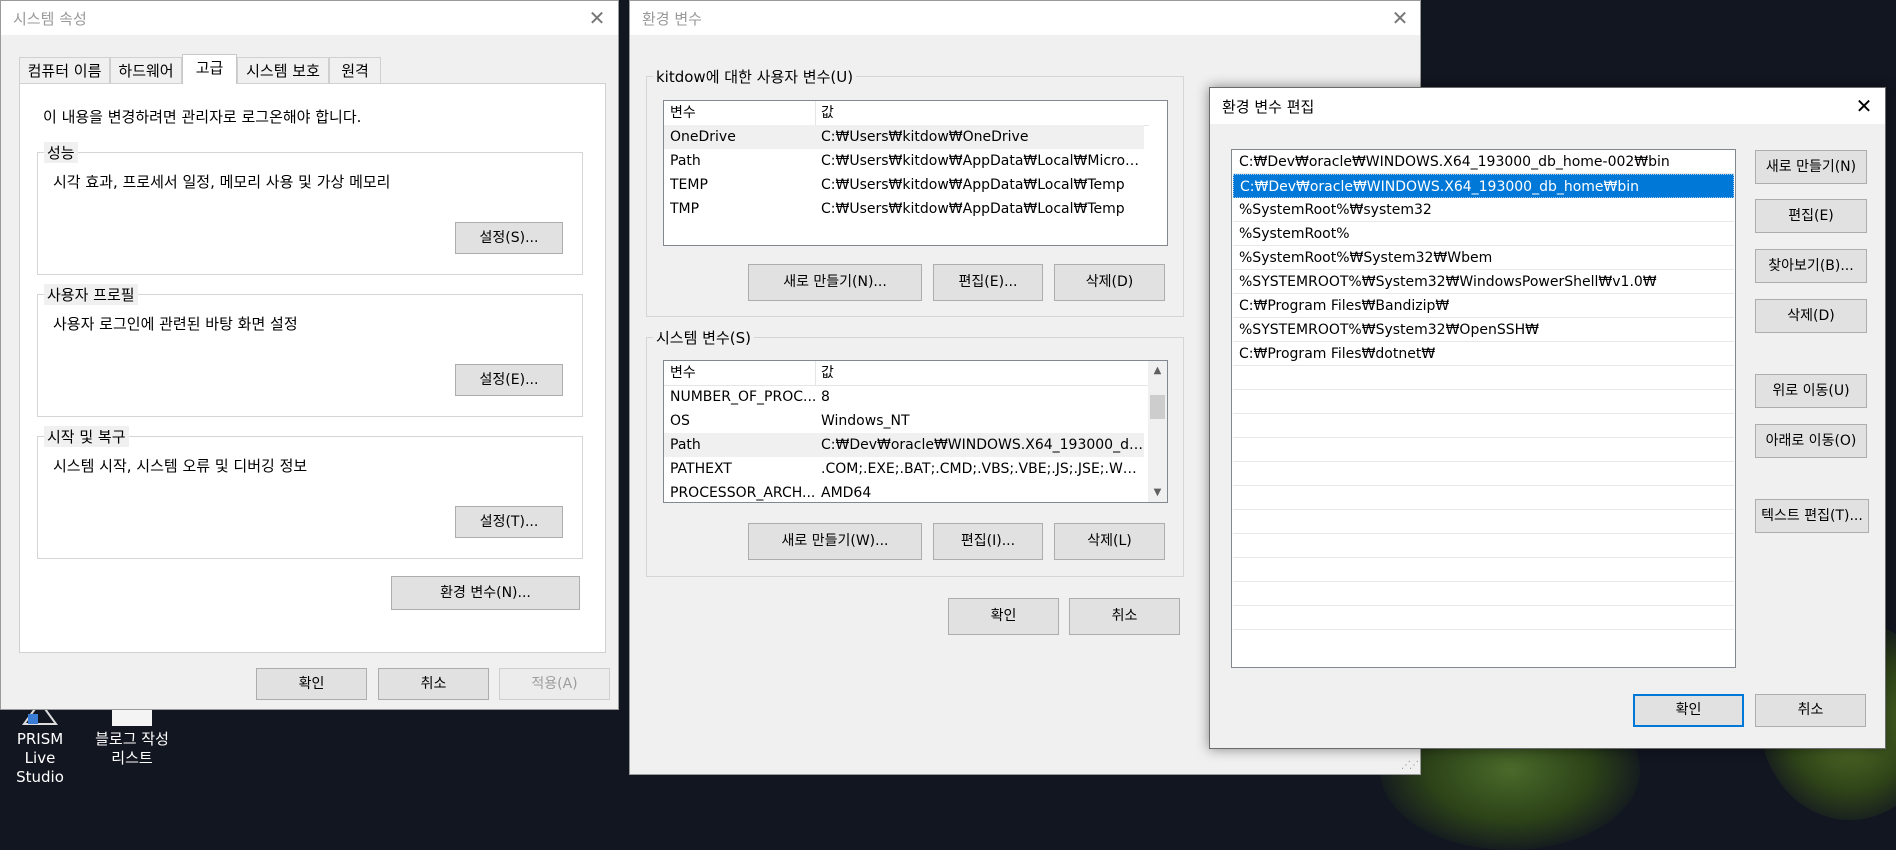 This screenshot has width=1896, height=850. I want to click on desktop-icon-label: 리스트, so click(132, 758).